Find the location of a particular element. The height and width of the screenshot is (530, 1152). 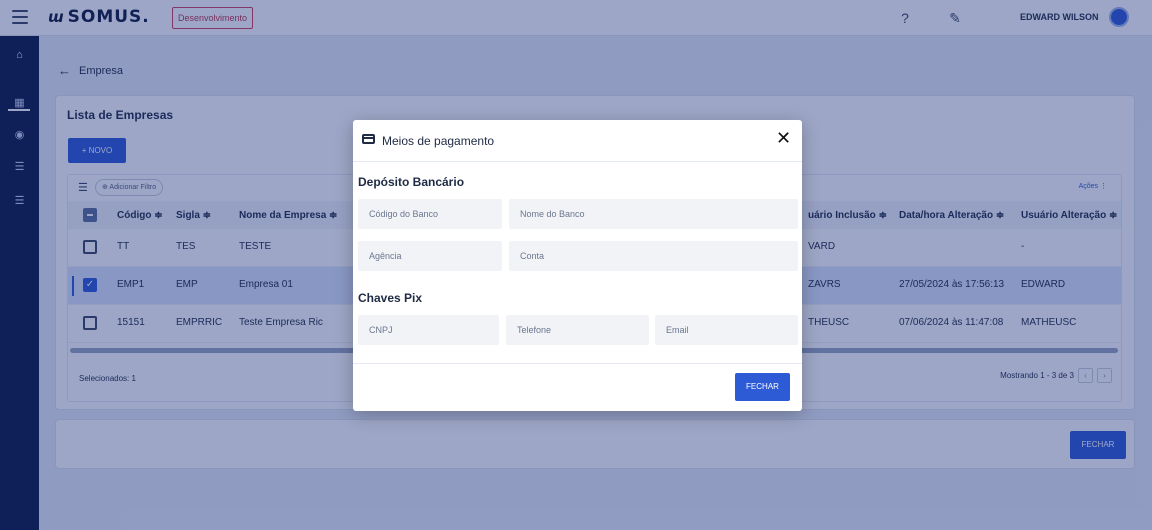

account-field: Conta is located at coordinates (653, 256).